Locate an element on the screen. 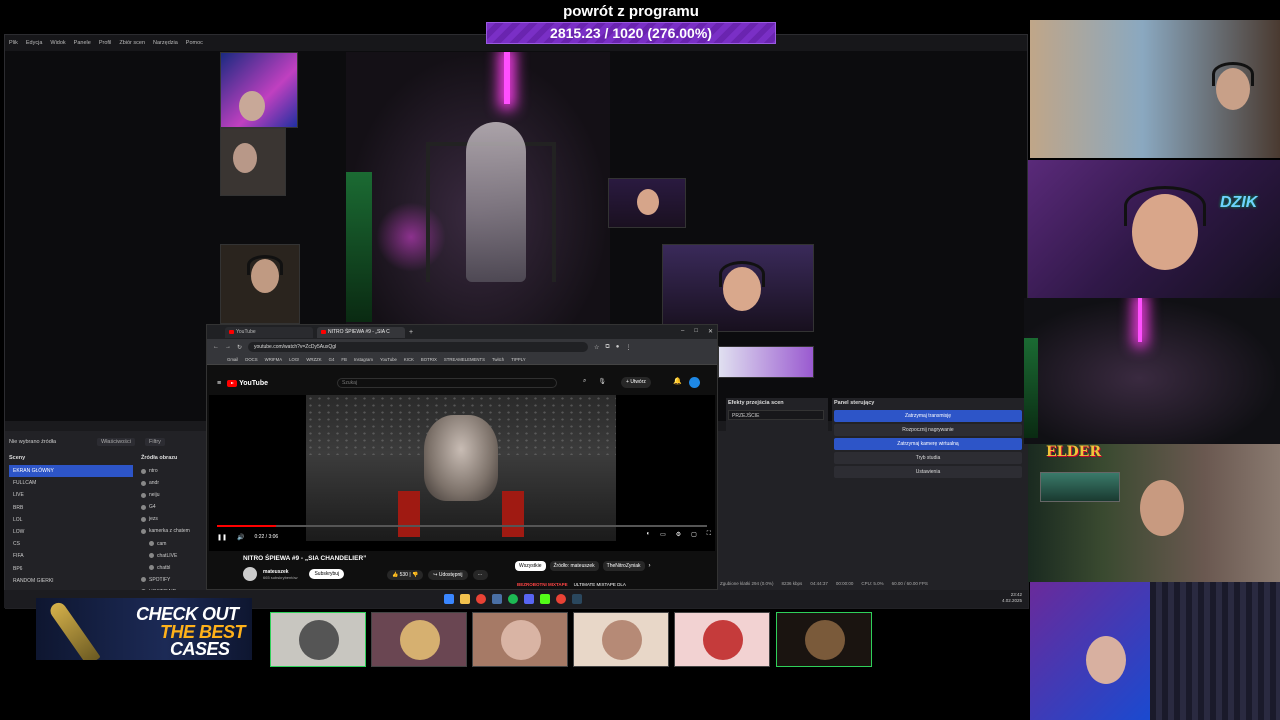  settings-icon: ⚙ is located at coordinates (678, 534).